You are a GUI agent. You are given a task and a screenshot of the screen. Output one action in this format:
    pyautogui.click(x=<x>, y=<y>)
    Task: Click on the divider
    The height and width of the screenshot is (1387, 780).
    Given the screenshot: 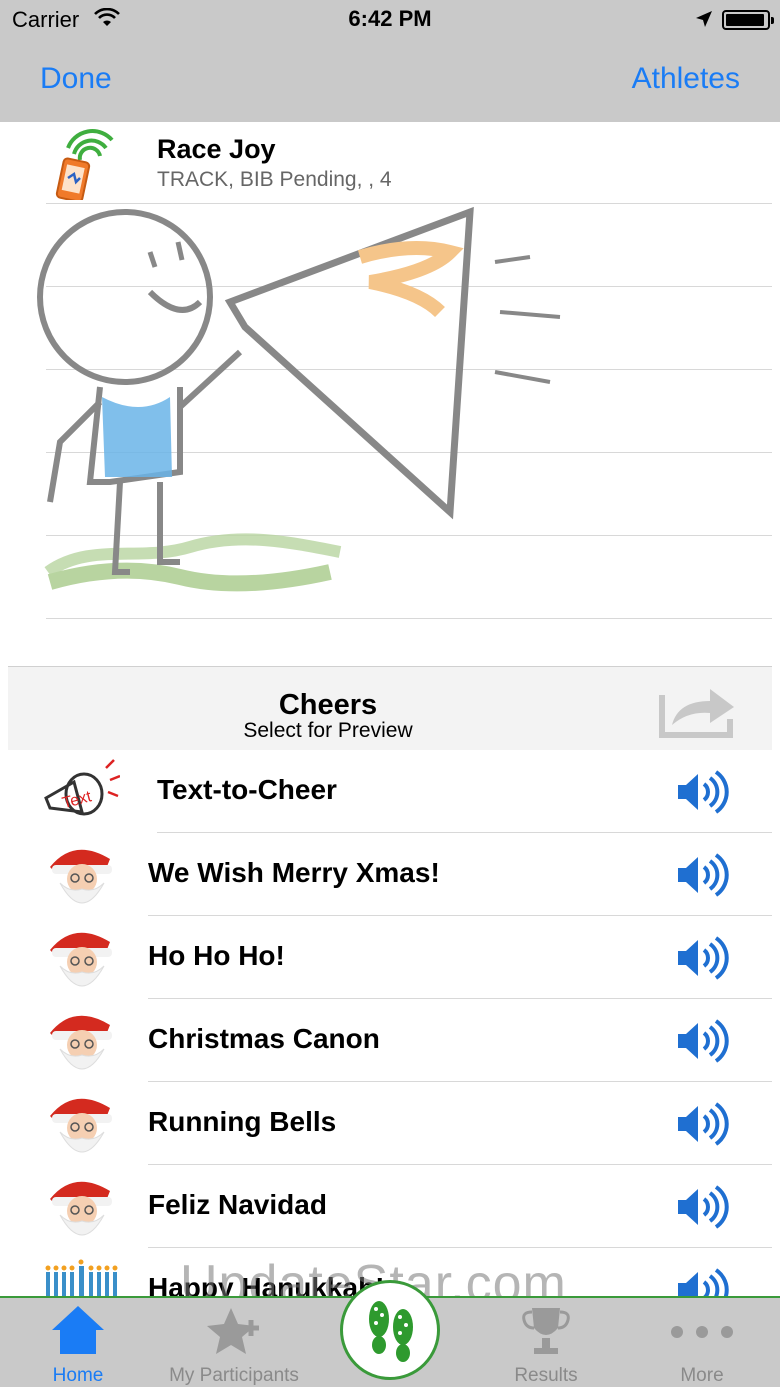 What is the action you would take?
    pyautogui.click(x=409, y=618)
    